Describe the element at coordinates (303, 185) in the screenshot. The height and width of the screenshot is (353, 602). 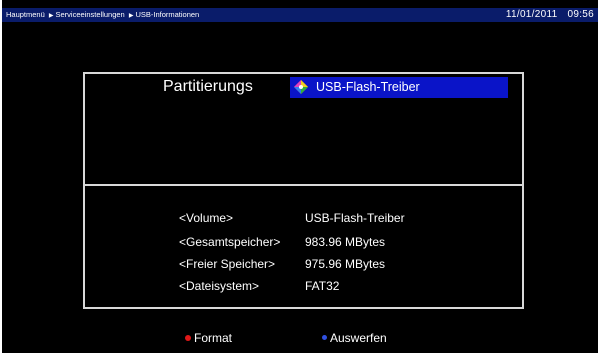
I see `panel-divider` at that location.